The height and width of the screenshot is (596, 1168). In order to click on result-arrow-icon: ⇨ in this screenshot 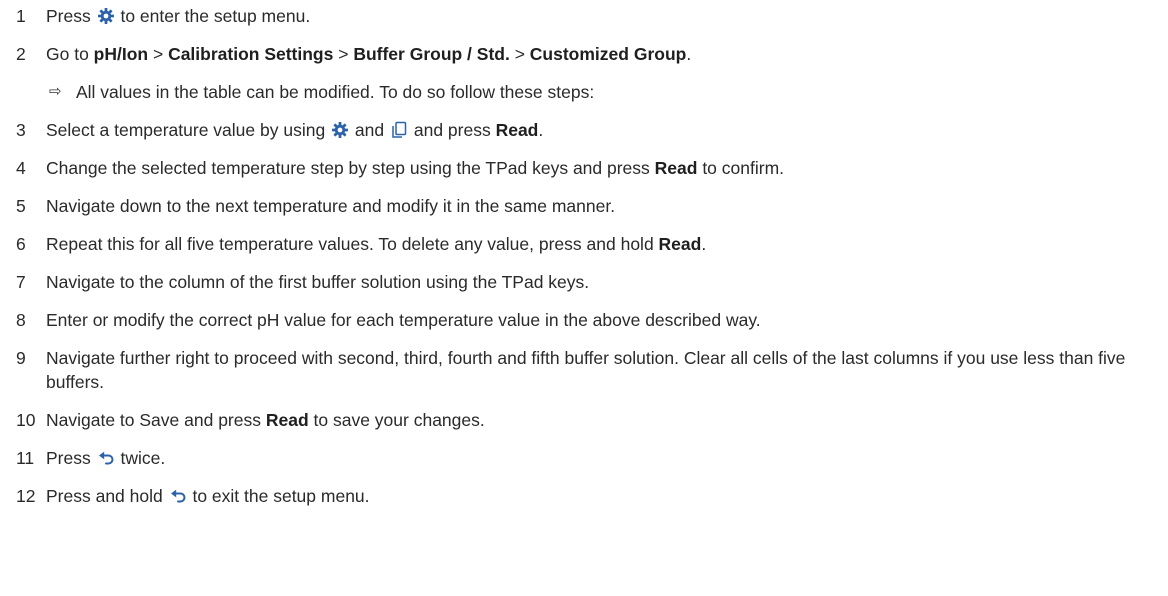, I will do `click(55, 91)`.